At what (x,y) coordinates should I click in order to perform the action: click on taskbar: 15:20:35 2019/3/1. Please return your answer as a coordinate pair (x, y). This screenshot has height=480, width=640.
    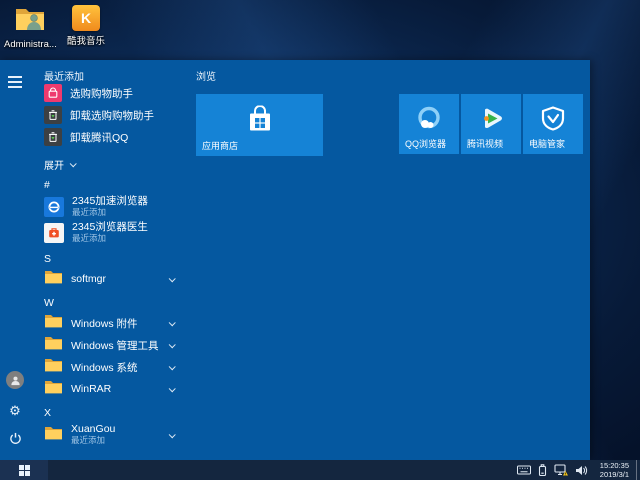
    Looking at the image, I should click on (320, 470).